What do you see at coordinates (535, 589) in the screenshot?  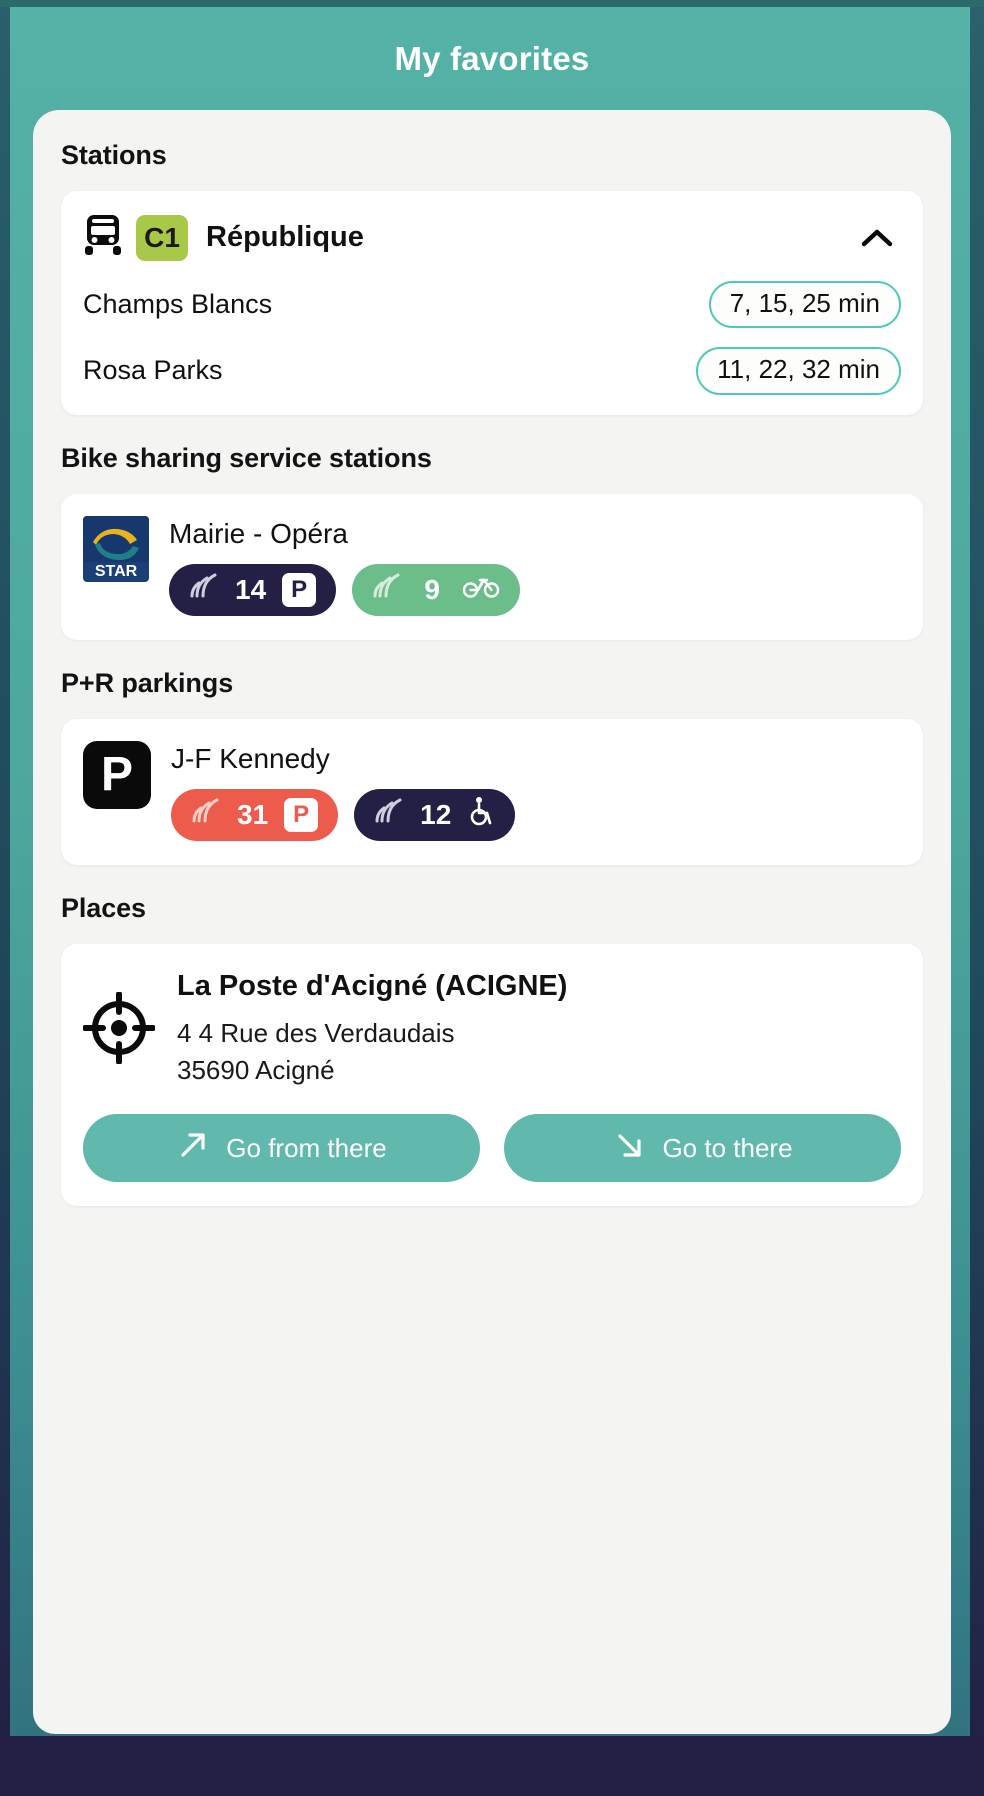 I see `bike-availability-badges: 14 P 9` at bounding box center [535, 589].